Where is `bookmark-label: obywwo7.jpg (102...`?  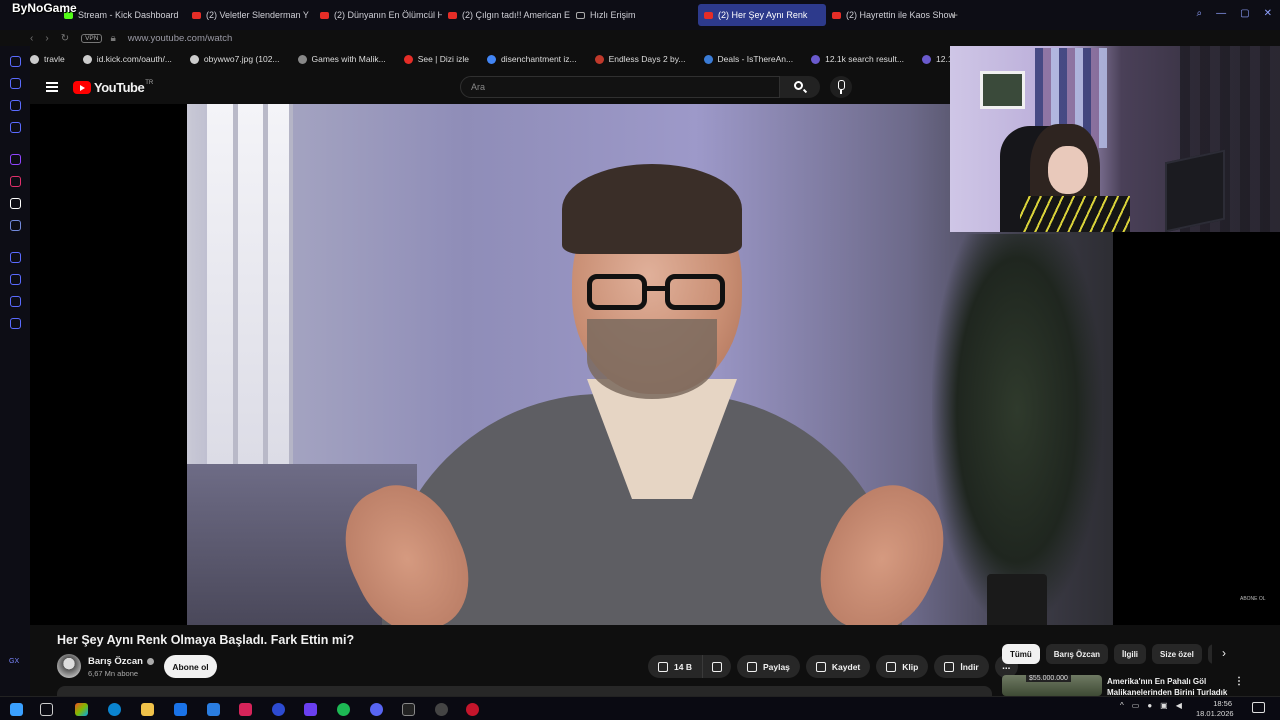
bookmark-label: obywwo7.jpg (102... is located at coordinates (241, 59).